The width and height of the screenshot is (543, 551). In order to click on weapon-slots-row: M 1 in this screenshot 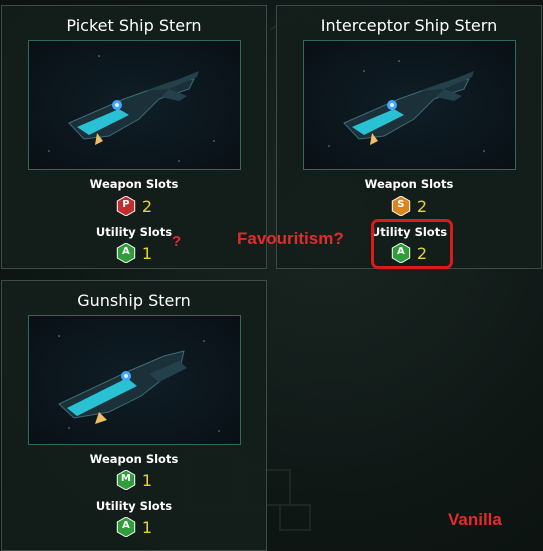, I will do `click(134, 480)`.